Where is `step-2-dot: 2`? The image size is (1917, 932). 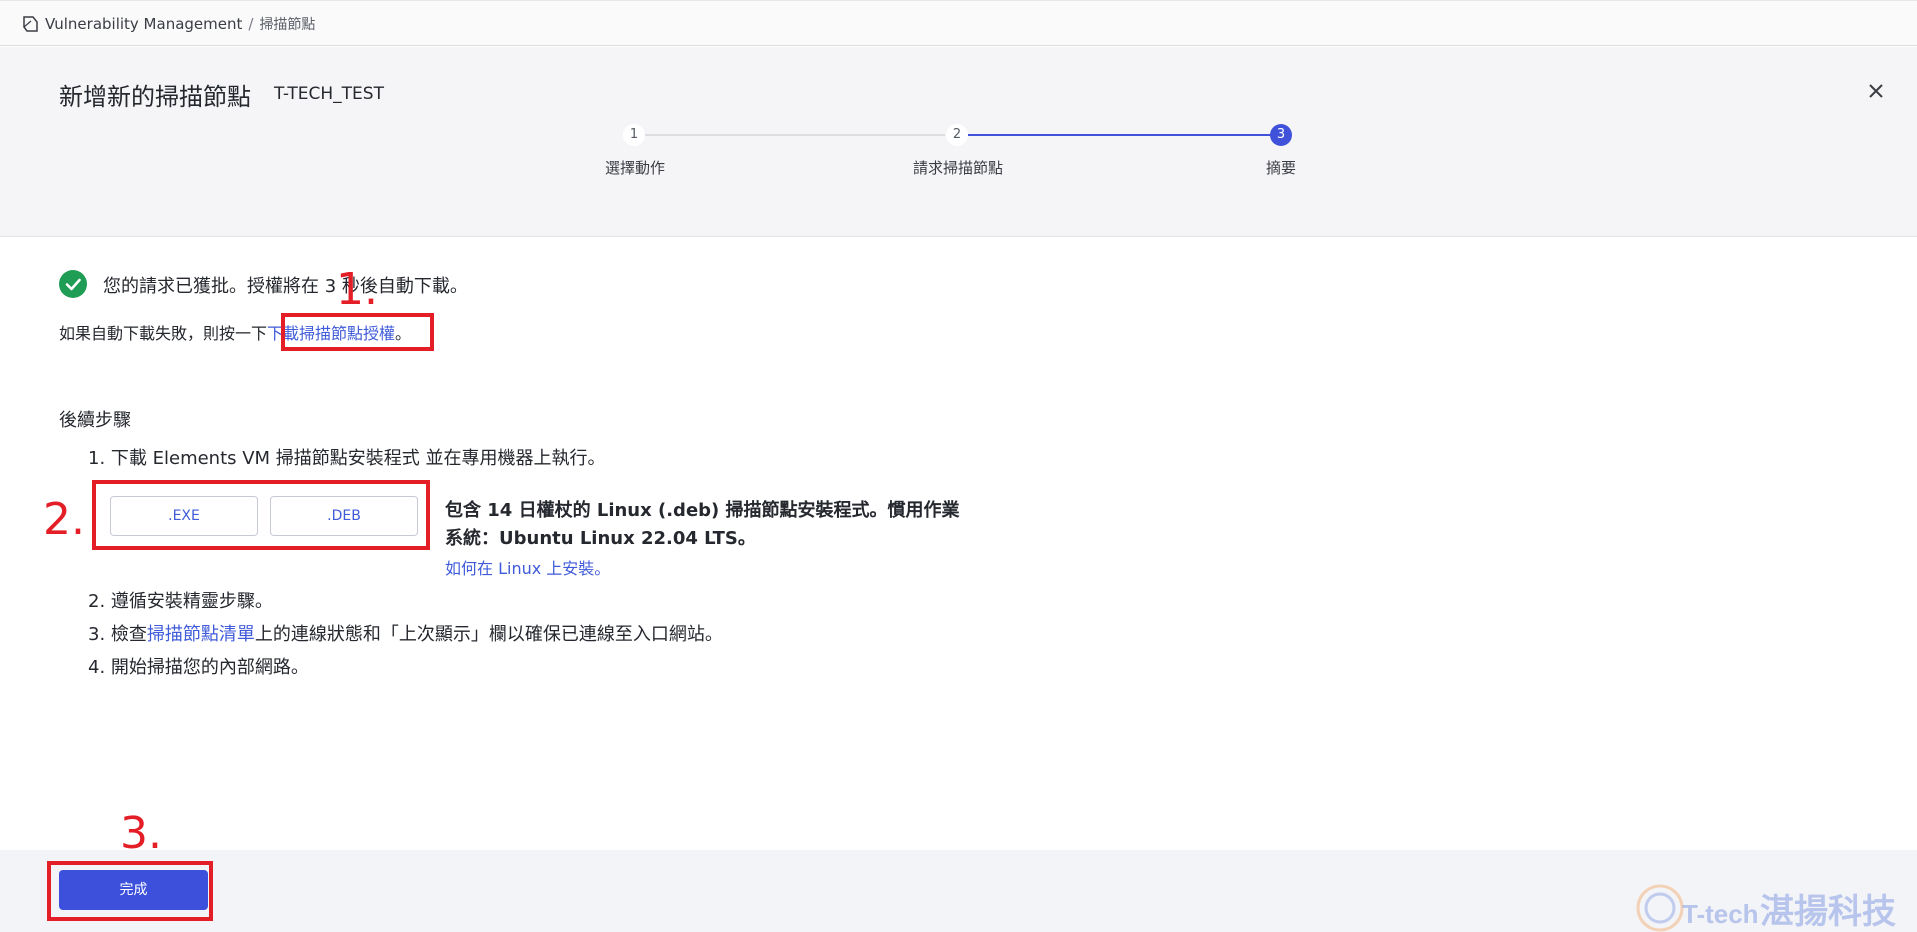 step-2-dot: 2 is located at coordinates (957, 135).